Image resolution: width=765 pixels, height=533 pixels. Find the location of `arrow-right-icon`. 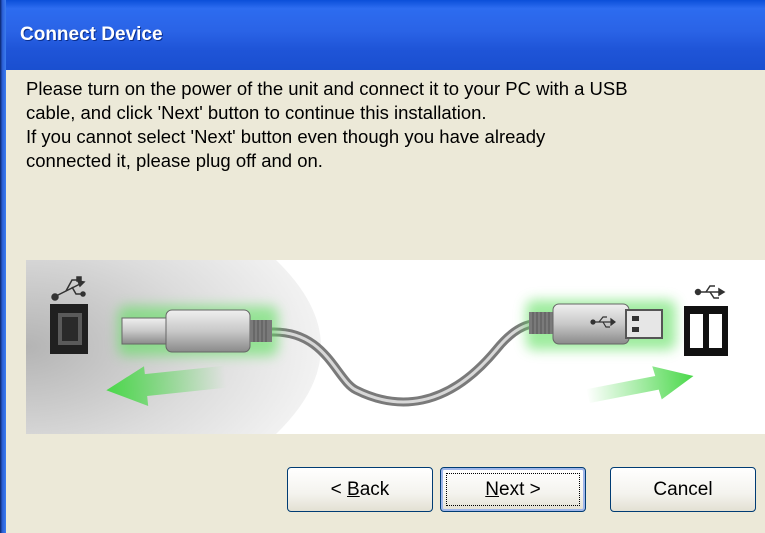

arrow-right-icon is located at coordinates (640, 384).